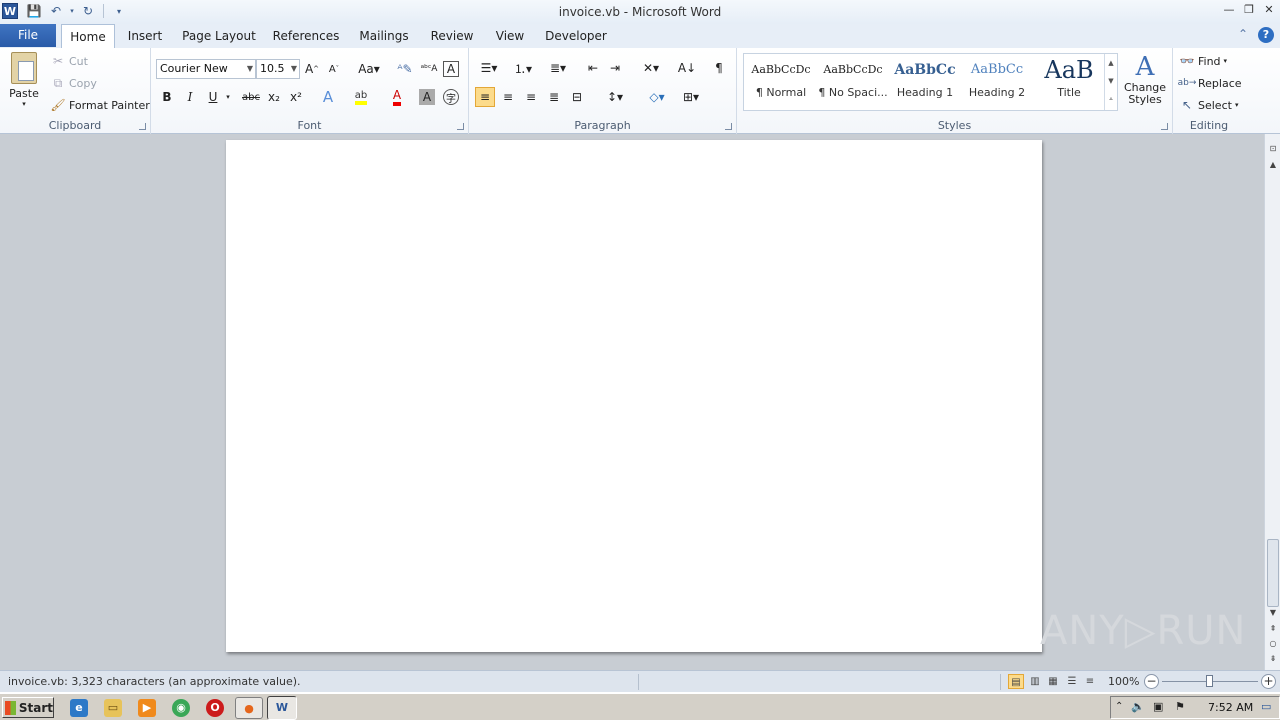 This screenshot has width=1280, height=720. Describe the element at coordinates (1145, 79) in the screenshot. I see `change-styles-button: A Change Styles` at that location.